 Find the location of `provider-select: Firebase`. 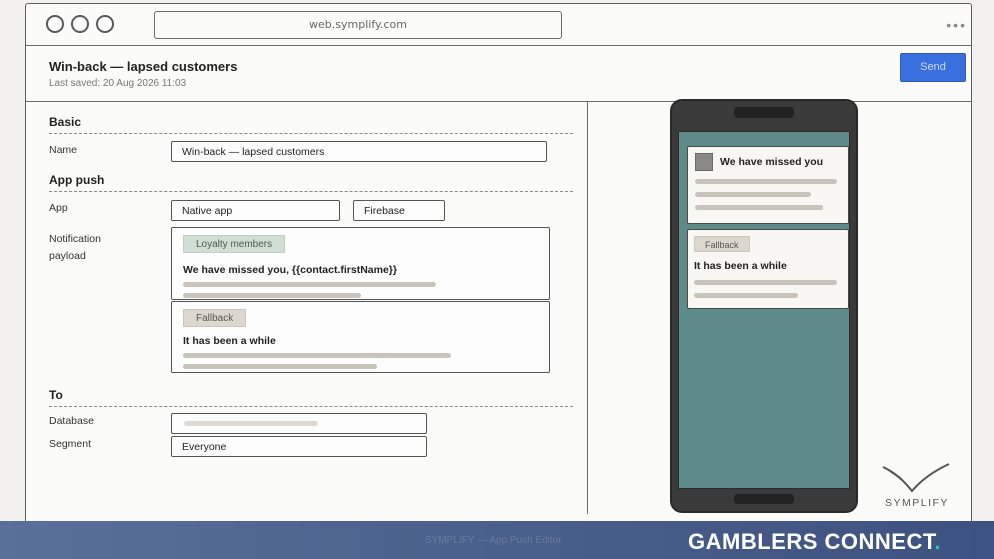

provider-select: Firebase is located at coordinates (399, 210).